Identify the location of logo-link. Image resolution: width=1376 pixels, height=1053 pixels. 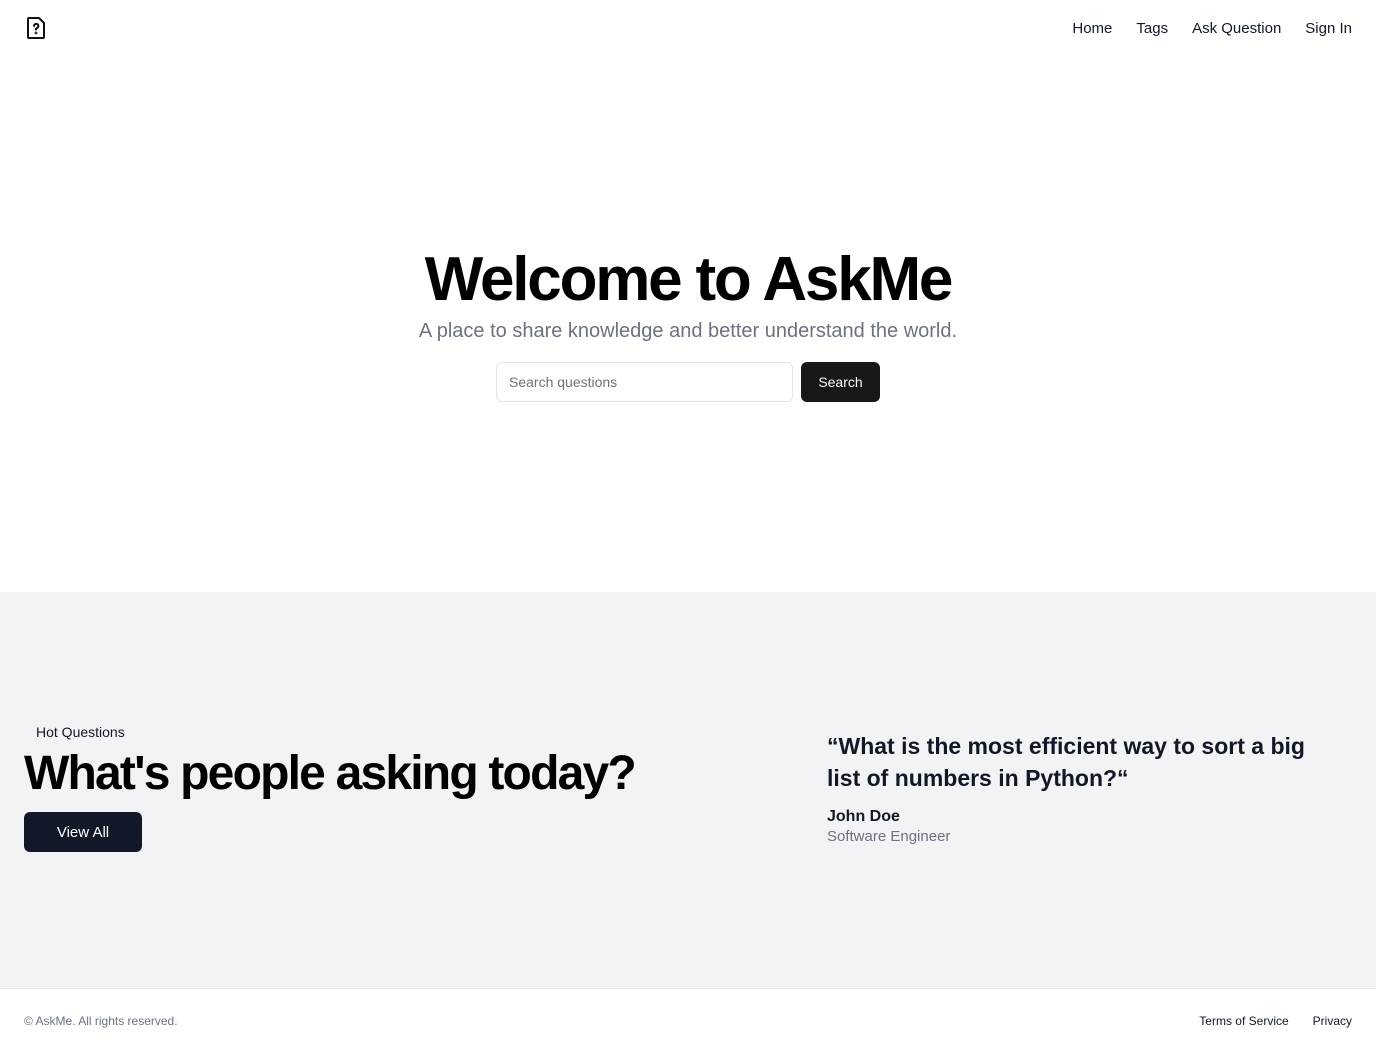
(36, 28).